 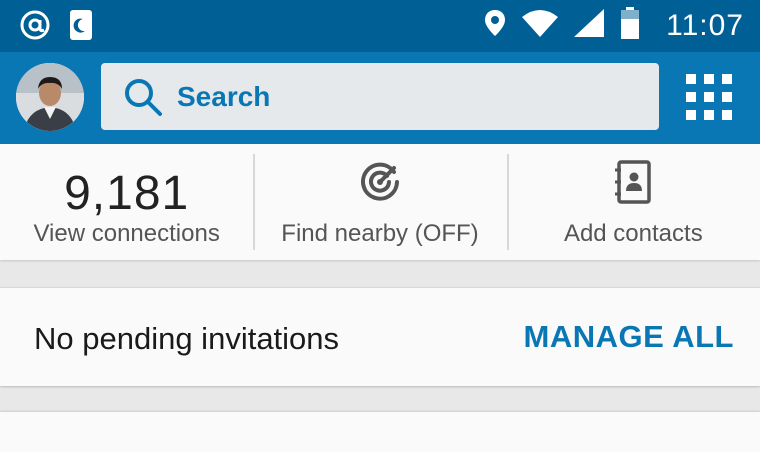 What do you see at coordinates (633, 233) in the screenshot?
I see `add-contacts-label: Add contacts` at bounding box center [633, 233].